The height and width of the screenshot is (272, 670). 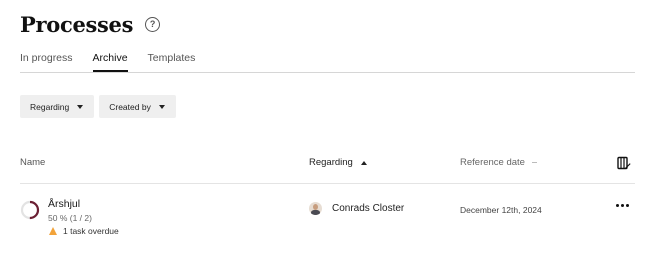 What do you see at coordinates (46, 60) in the screenshot?
I see `tab-in-progress: In progress` at bounding box center [46, 60].